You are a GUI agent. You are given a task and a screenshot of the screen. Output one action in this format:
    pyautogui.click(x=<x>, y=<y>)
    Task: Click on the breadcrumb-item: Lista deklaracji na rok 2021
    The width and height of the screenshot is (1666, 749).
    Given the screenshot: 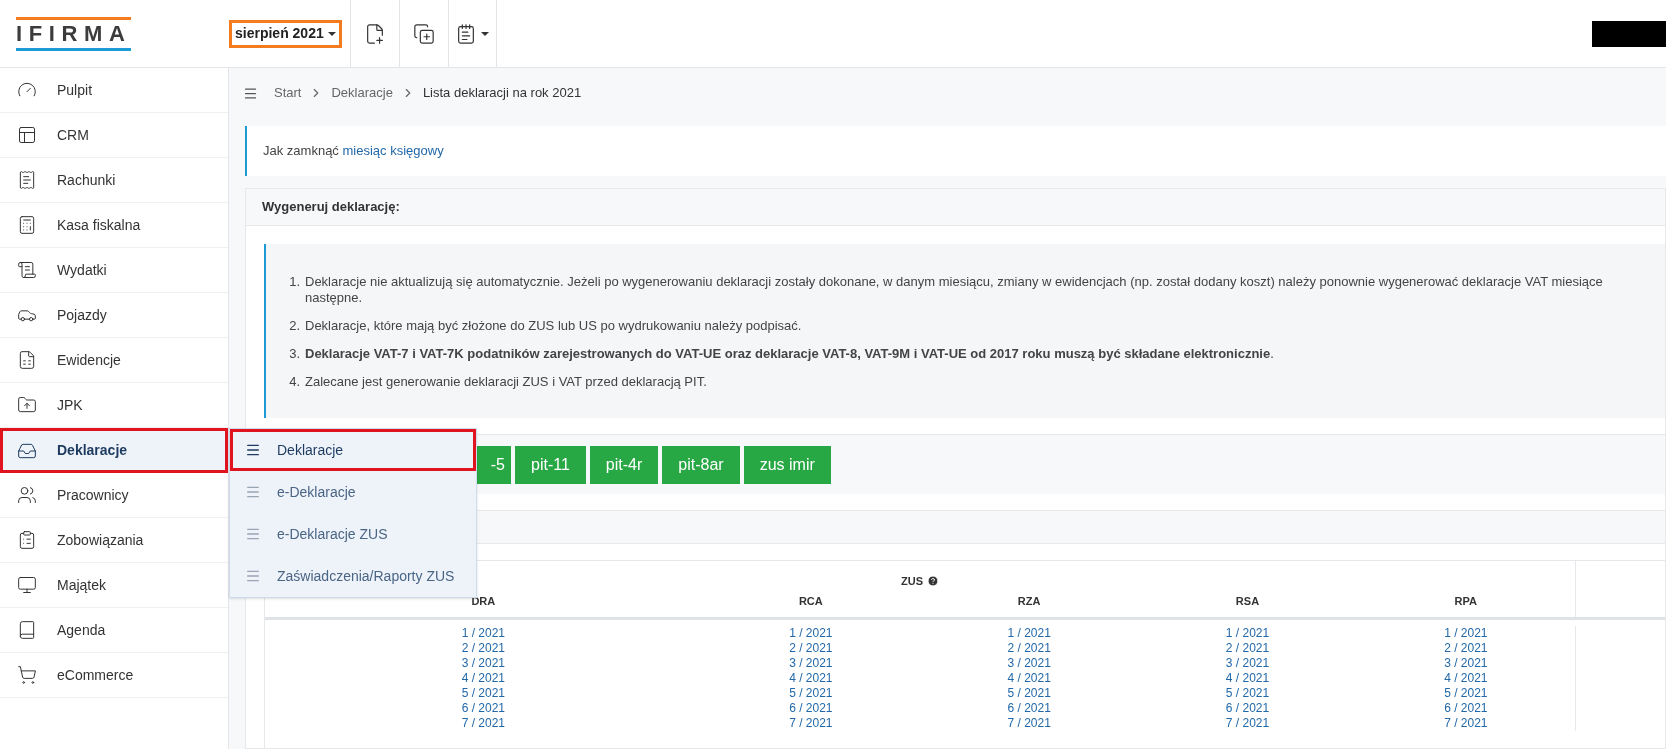 What is the action you would take?
    pyautogui.click(x=502, y=93)
    